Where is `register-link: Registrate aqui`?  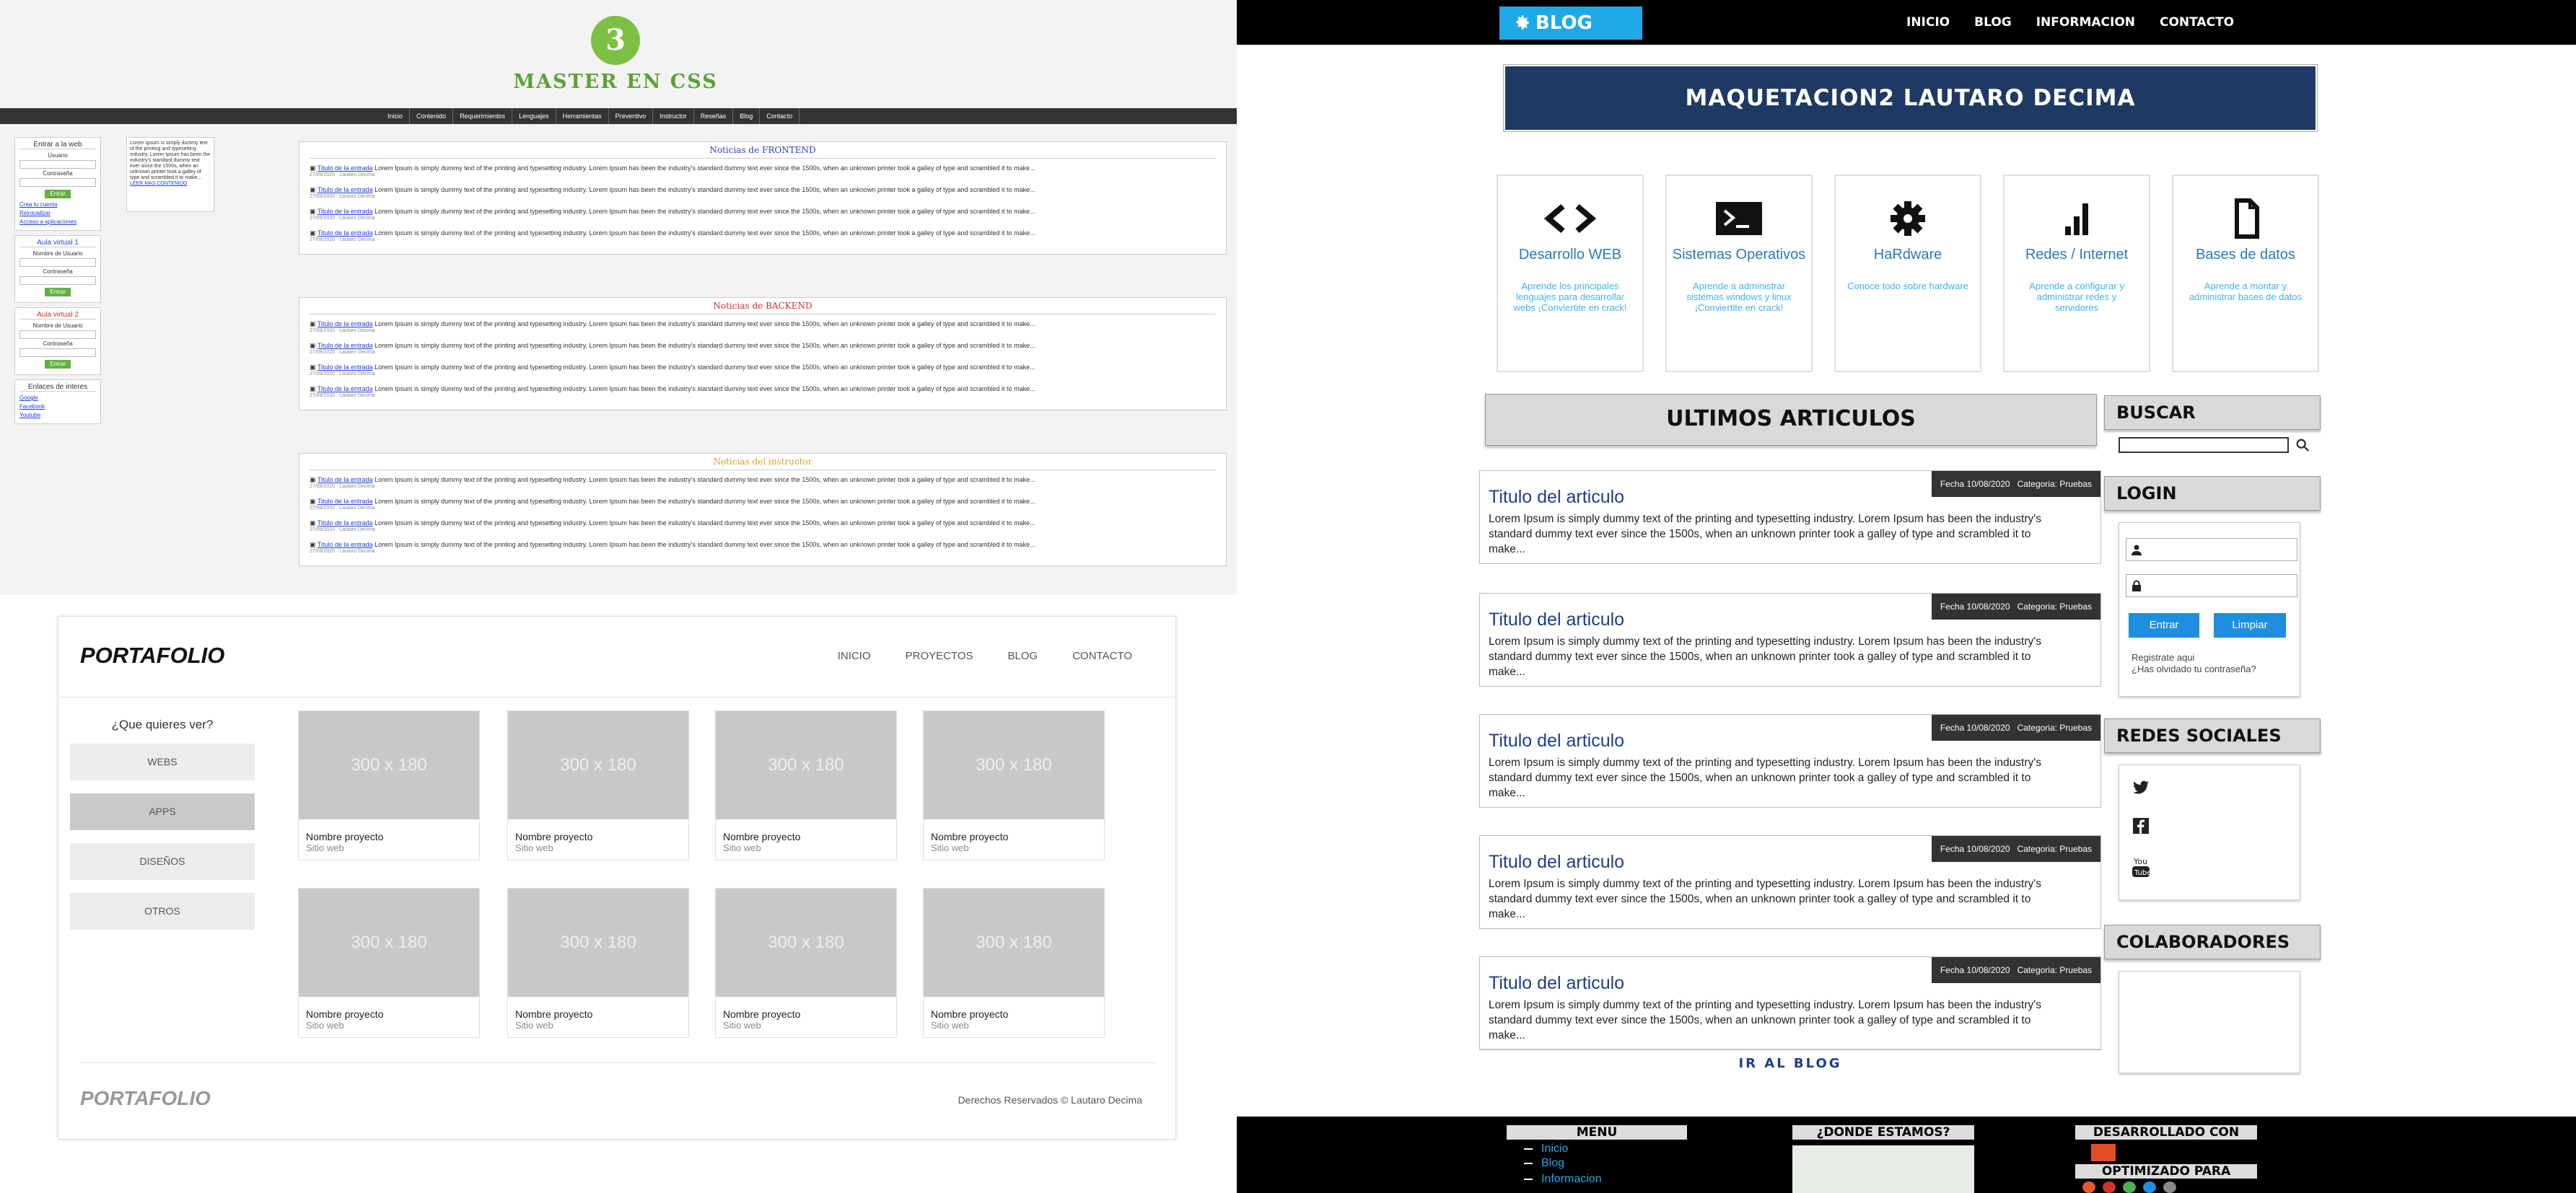 register-link: Registrate aqui is located at coordinates (2163, 657).